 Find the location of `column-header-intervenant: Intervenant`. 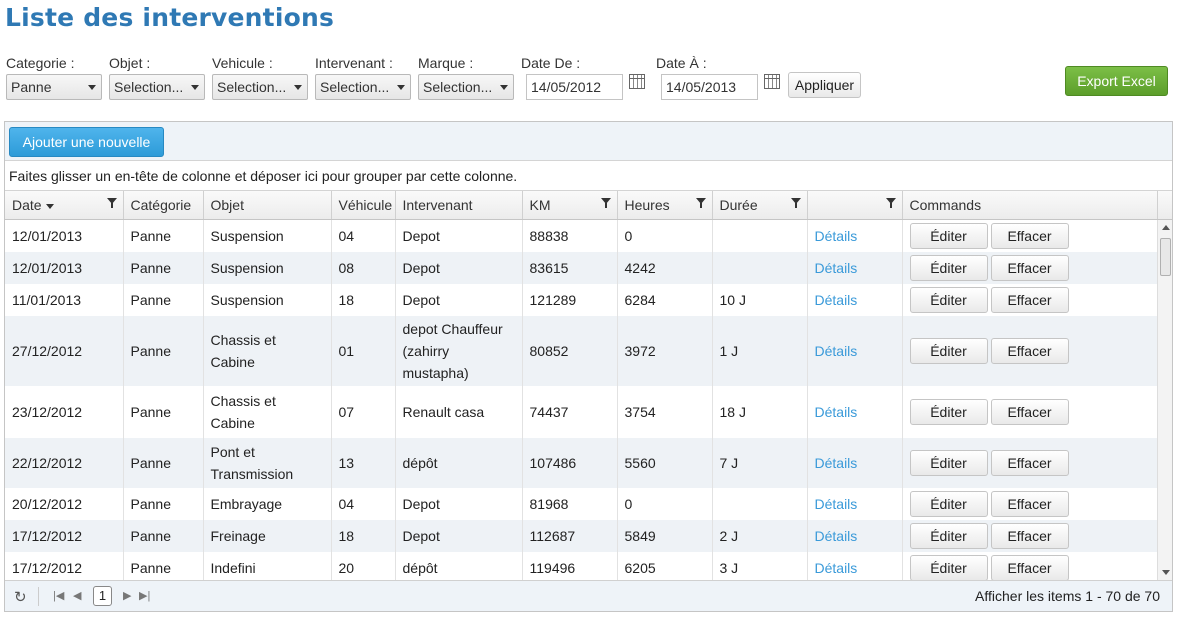

column-header-intervenant: Intervenant is located at coordinates (459, 205).